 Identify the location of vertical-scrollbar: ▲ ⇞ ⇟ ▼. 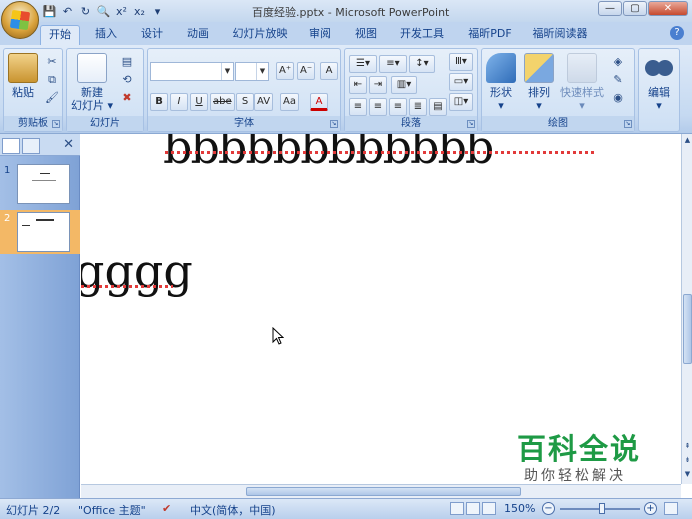
(686, 309).